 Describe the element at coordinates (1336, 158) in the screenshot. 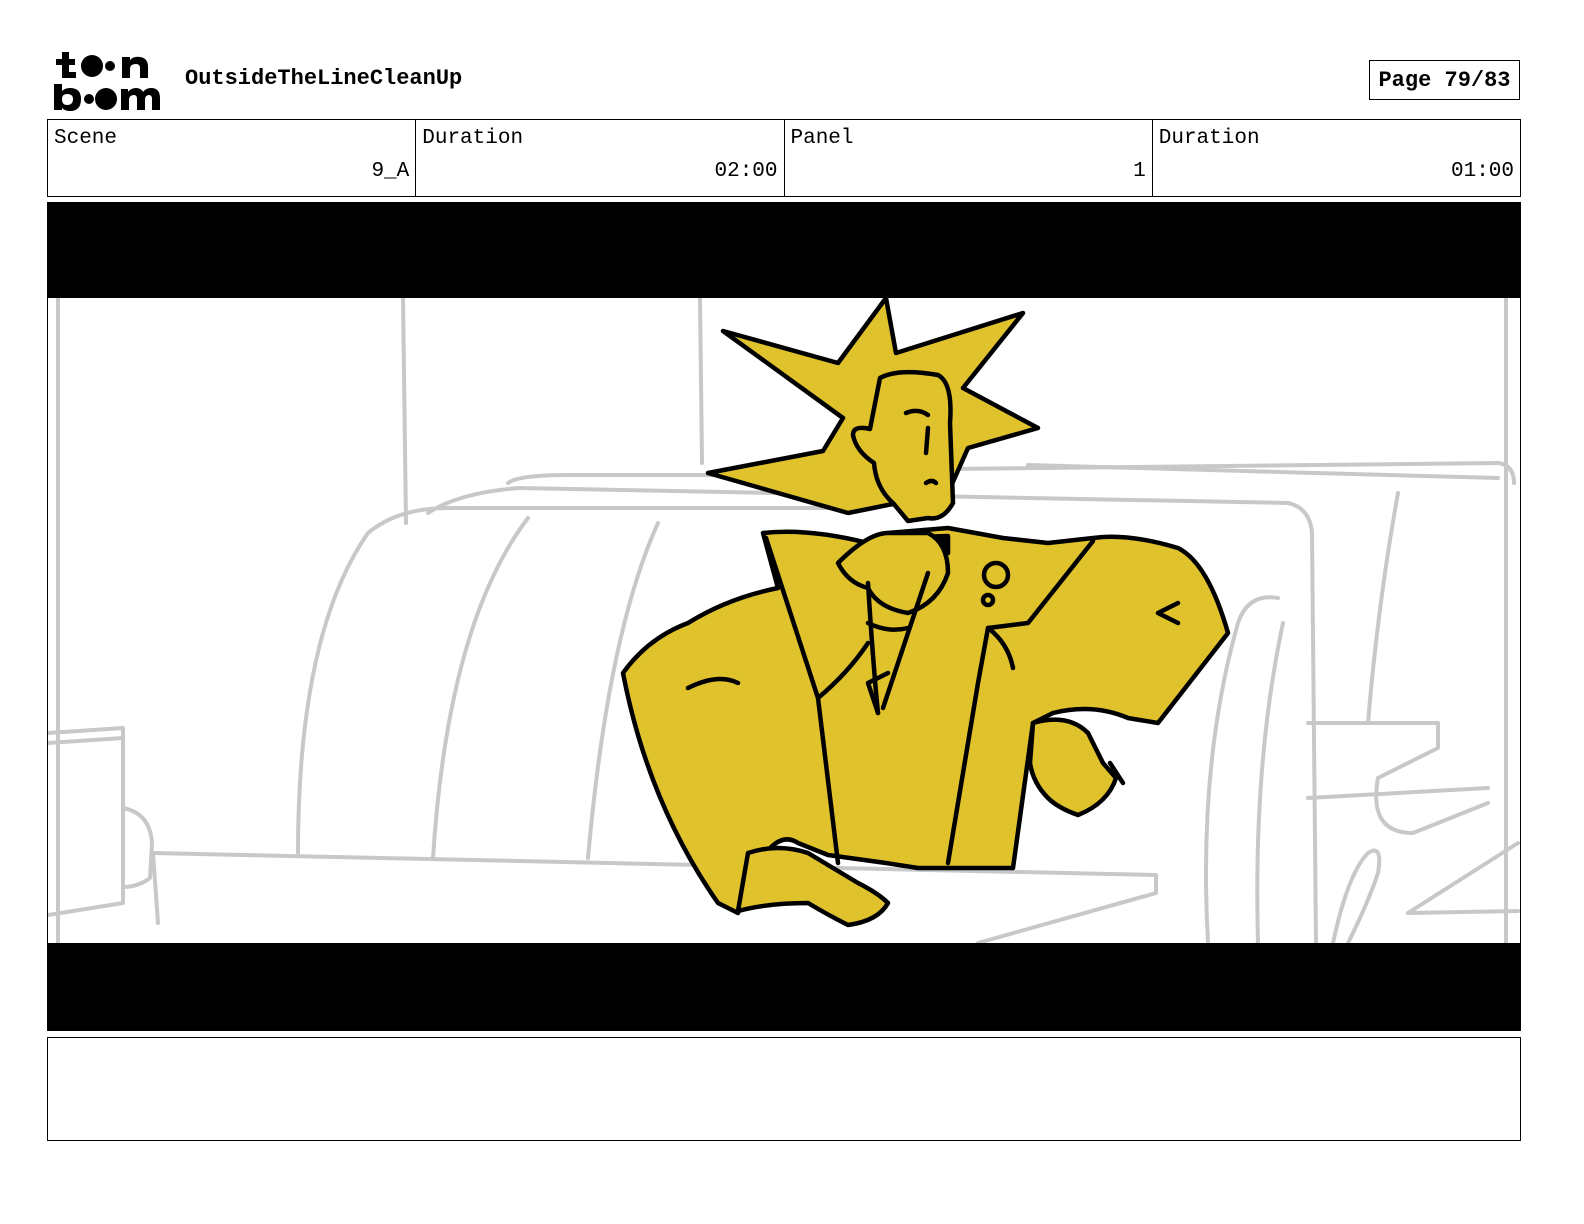

I see `panel-duration-cell: Duration 01:00` at that location.